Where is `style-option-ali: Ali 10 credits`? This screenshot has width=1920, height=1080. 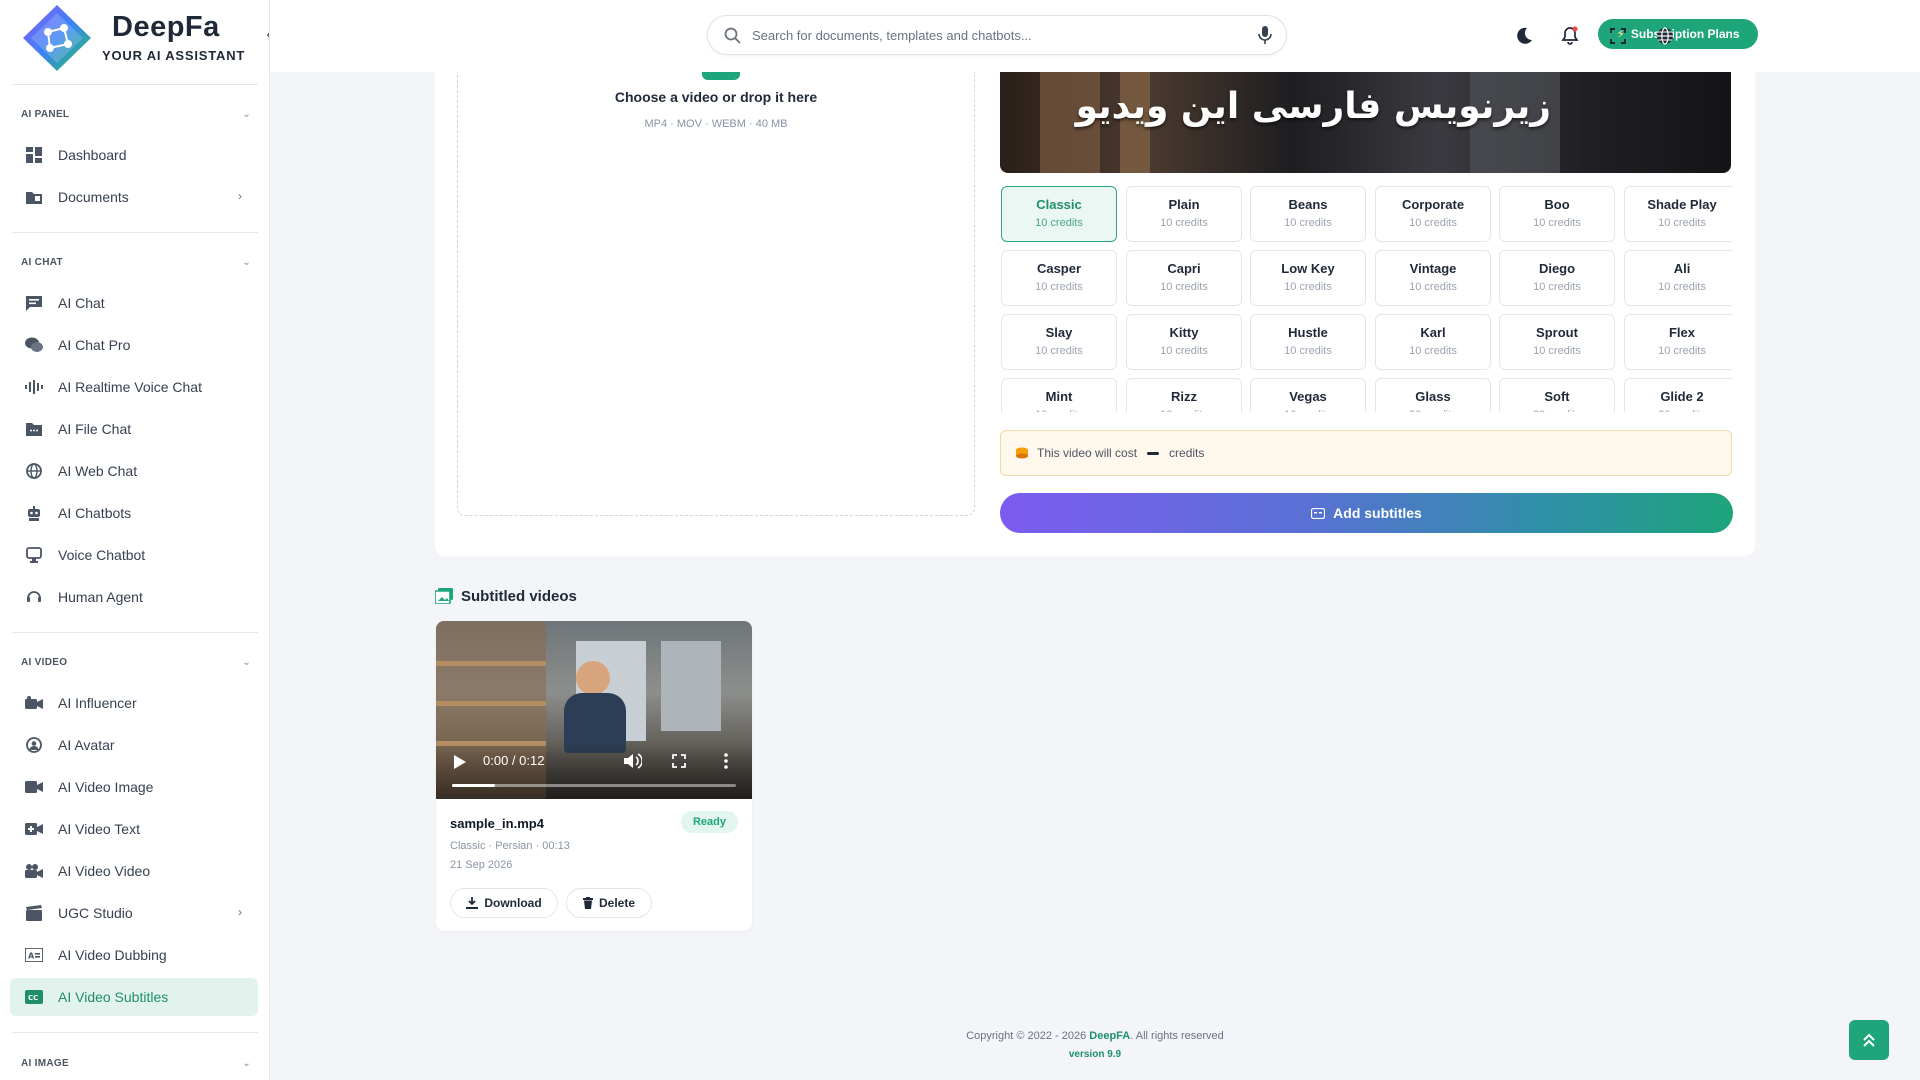 style-option-ali: Ali 10 credits is located at coordinates (1678, 278).